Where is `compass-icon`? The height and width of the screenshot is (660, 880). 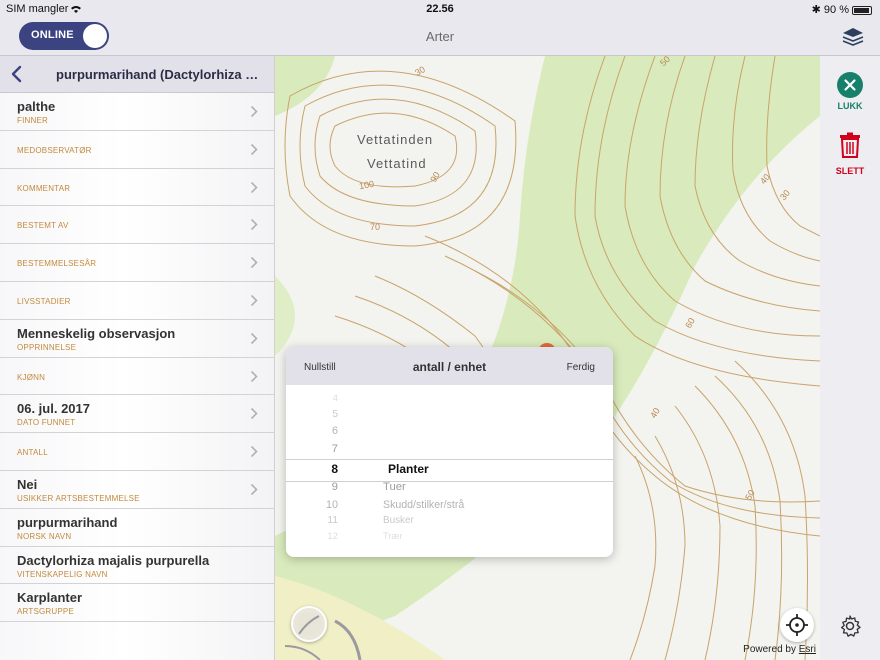 compass-icon is located at coordinates (309, 624).